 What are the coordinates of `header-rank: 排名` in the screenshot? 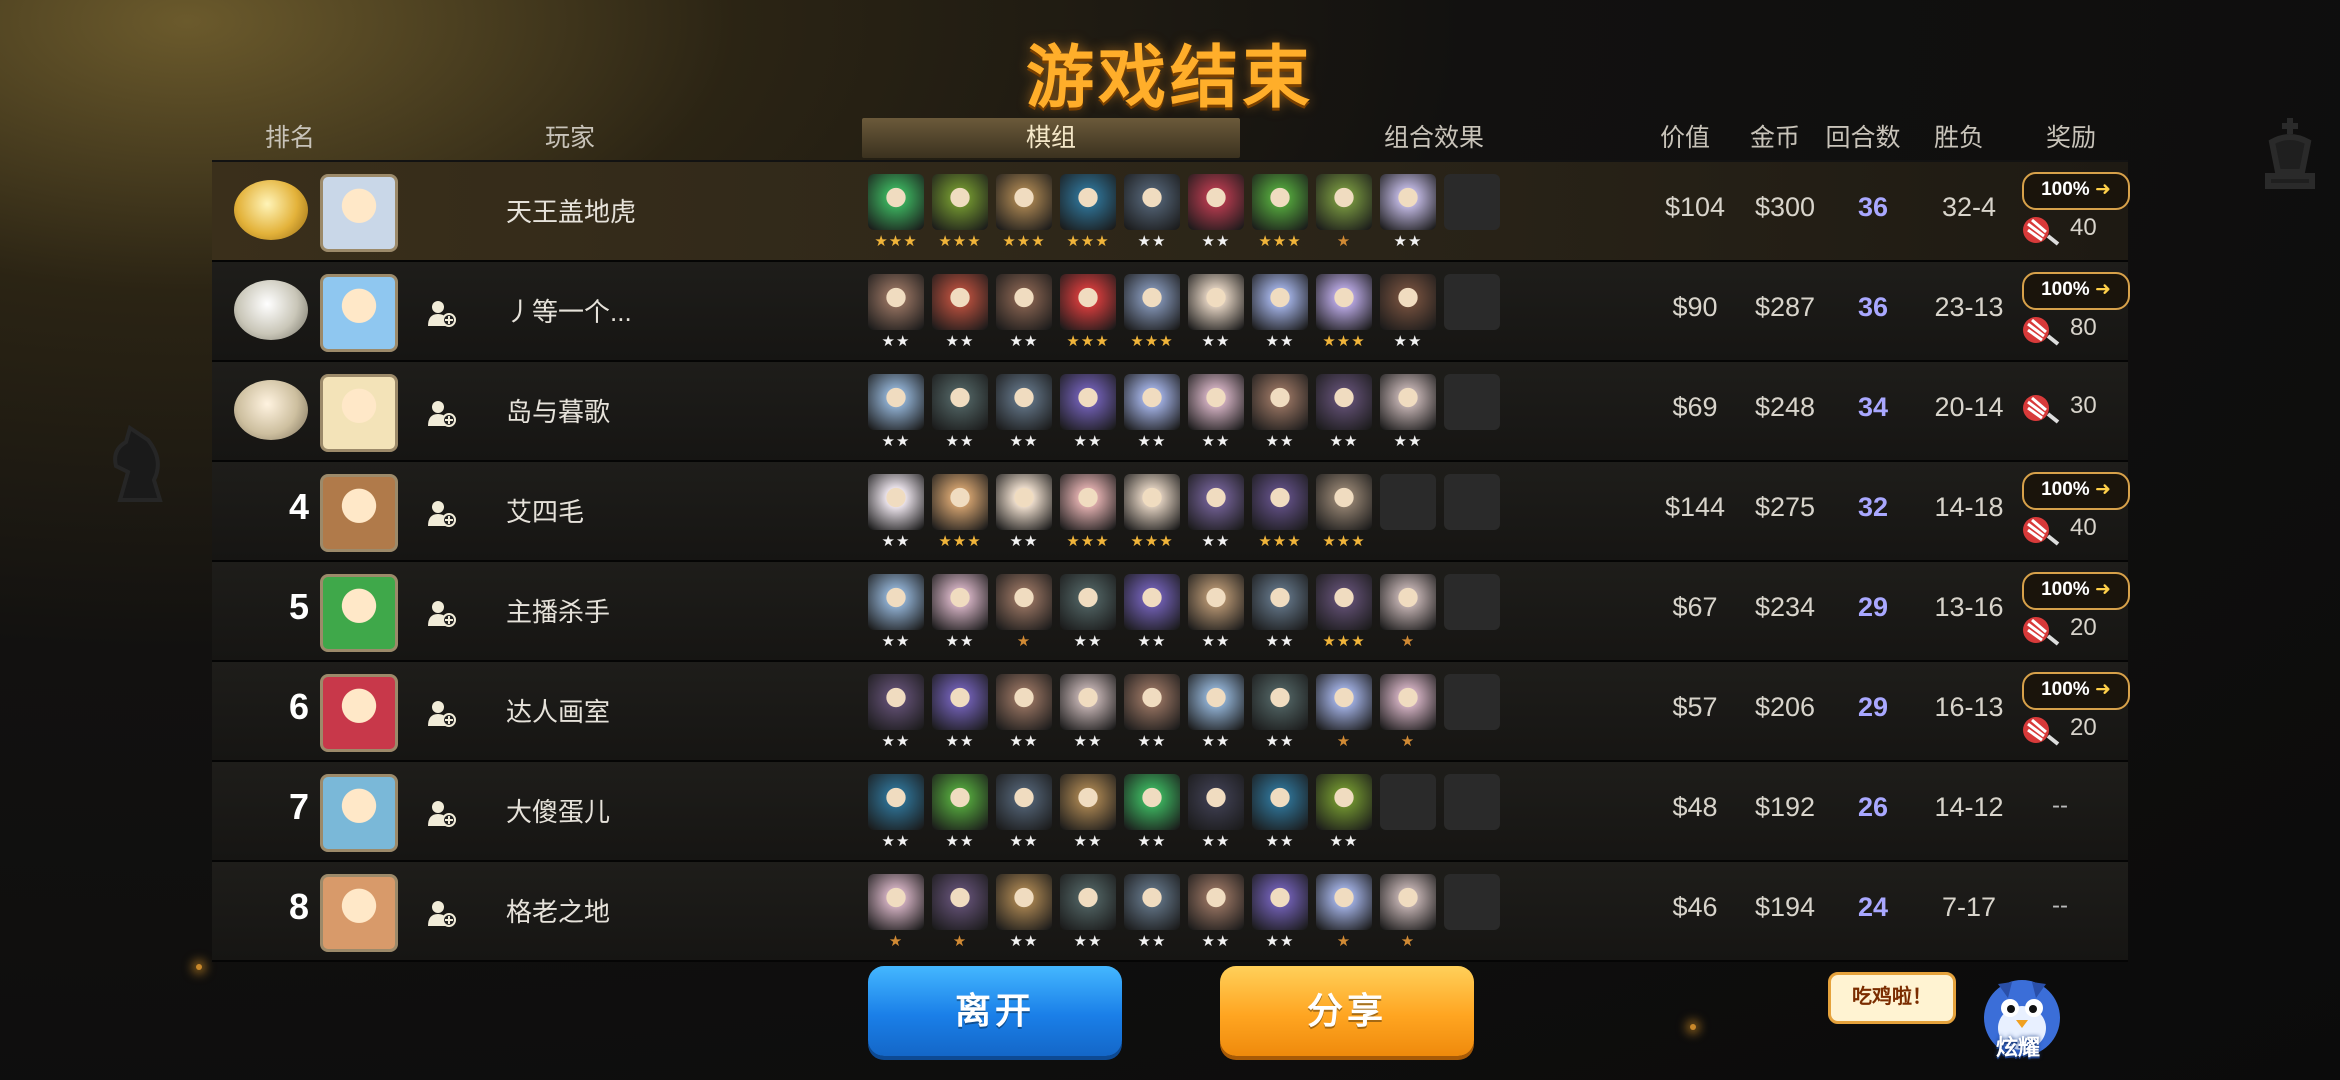 It's located at (289, 138).